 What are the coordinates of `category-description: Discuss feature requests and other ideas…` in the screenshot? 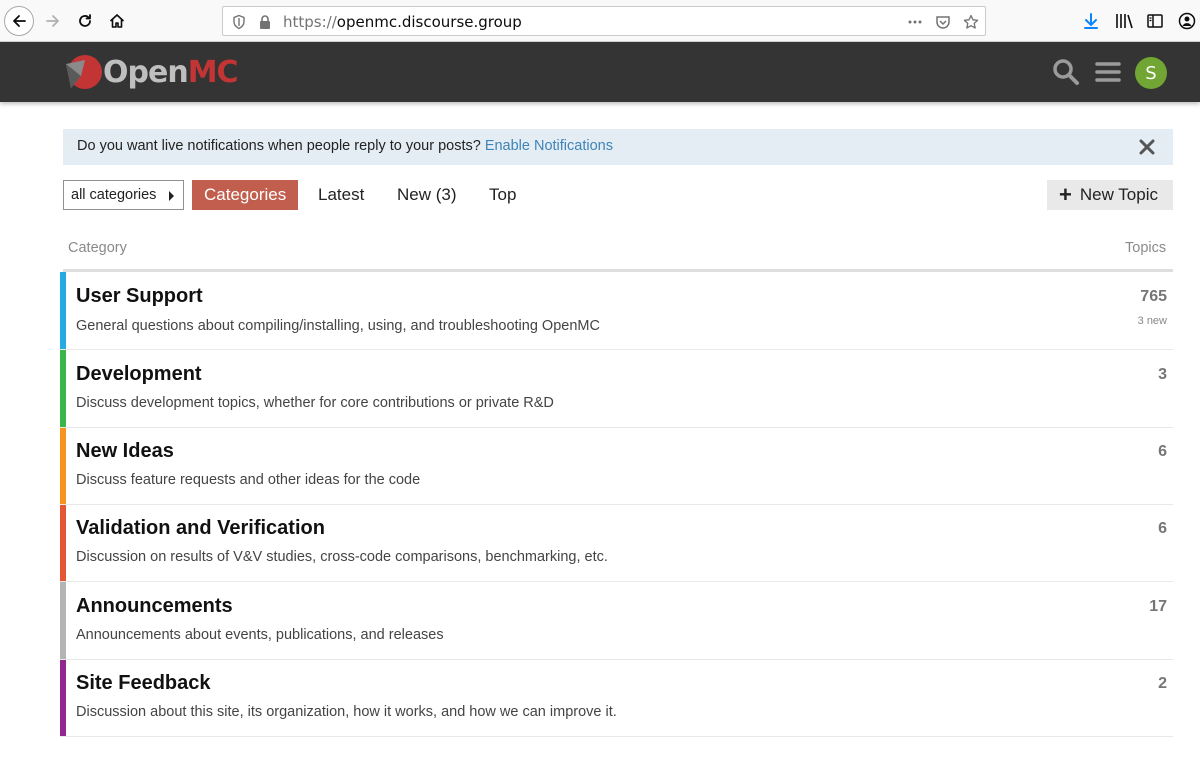 It's located at (248, 480).